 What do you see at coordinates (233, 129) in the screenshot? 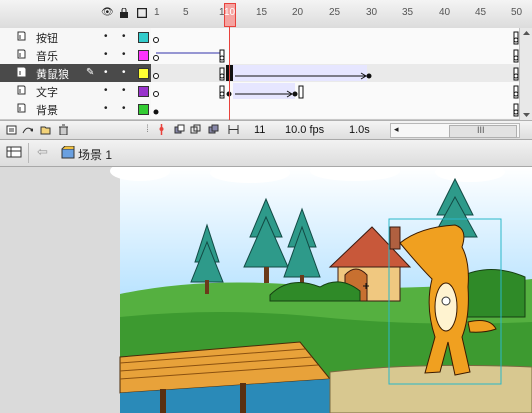
I see `modify-onion-markers-icon` at bounding box center [233, 129].